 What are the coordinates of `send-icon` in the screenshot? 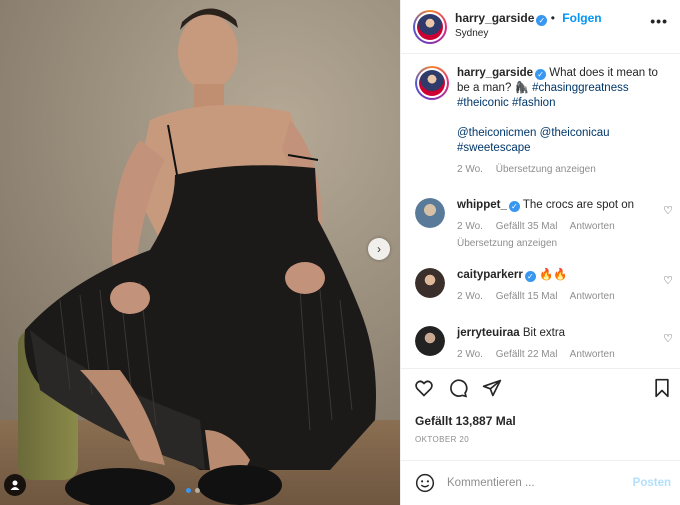 It's located at (492, 388).